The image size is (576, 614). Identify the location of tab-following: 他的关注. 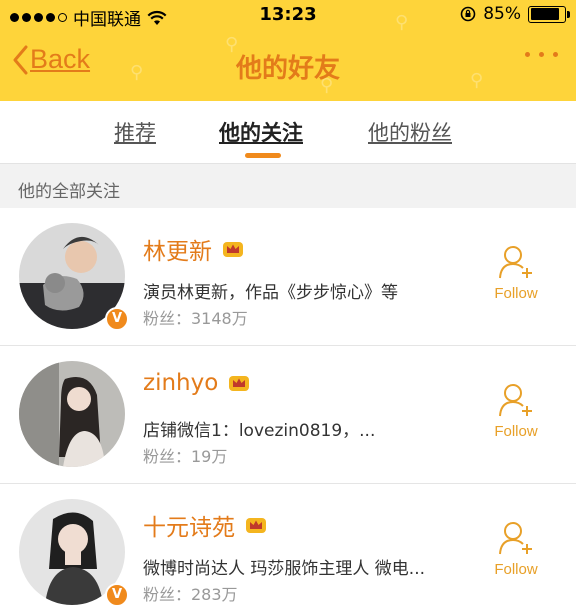
(261, 132).